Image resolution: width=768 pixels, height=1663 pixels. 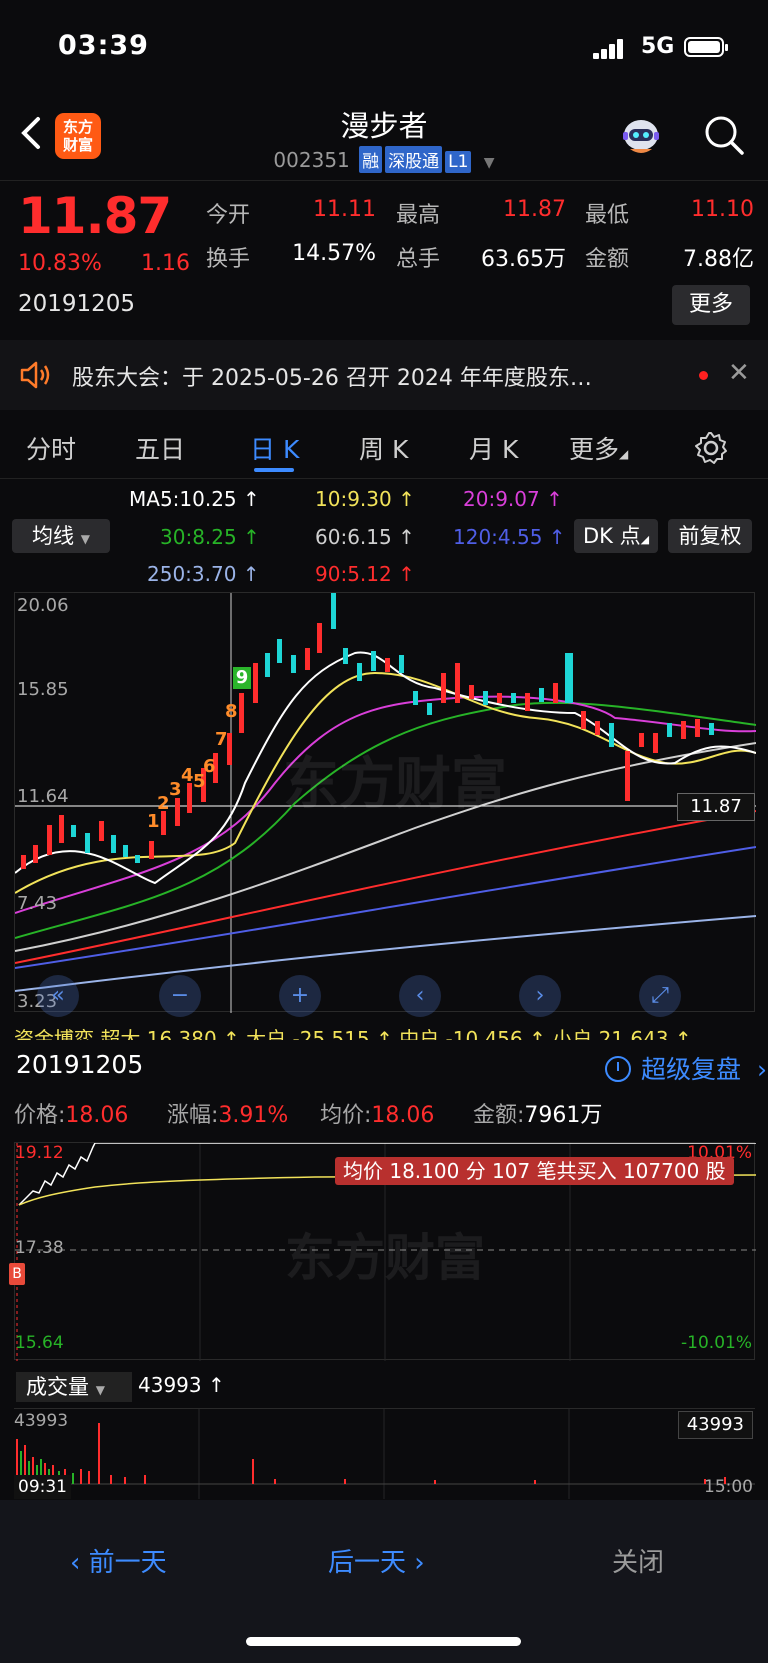 What do you see at coordinates (17, 1274) in the screenshot?
I see `buy-marker: B` at bounding box center [17, 1274].